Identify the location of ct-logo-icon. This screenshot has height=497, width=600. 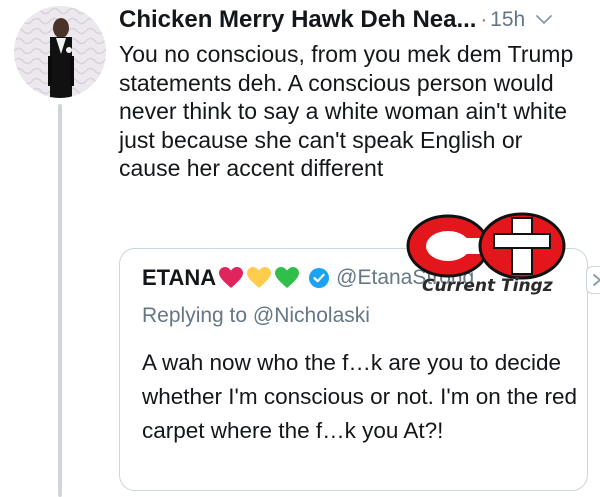
(486, 246).